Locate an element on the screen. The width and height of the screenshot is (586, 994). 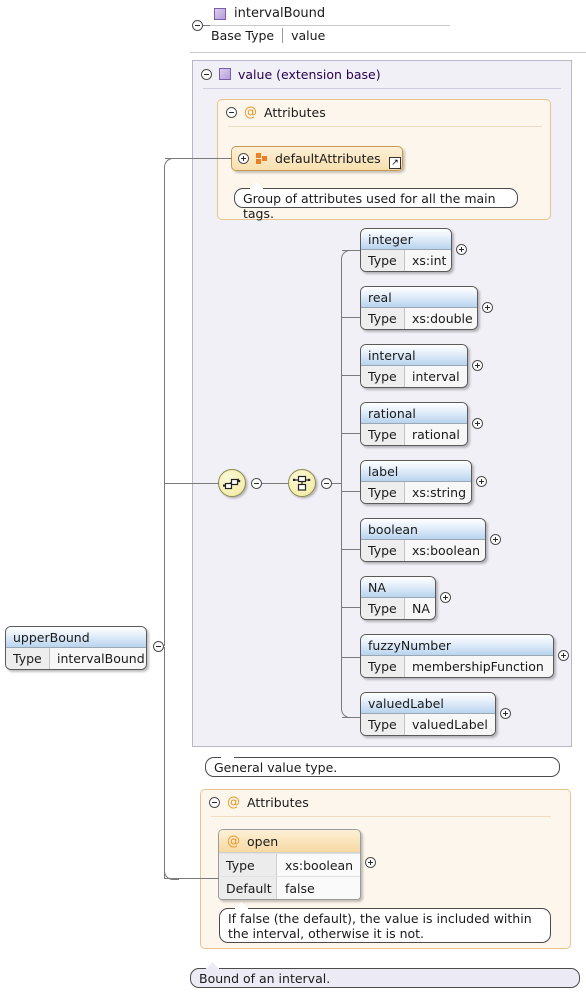
element-node-na: NA Type NA is located at coordinates (398, 598).